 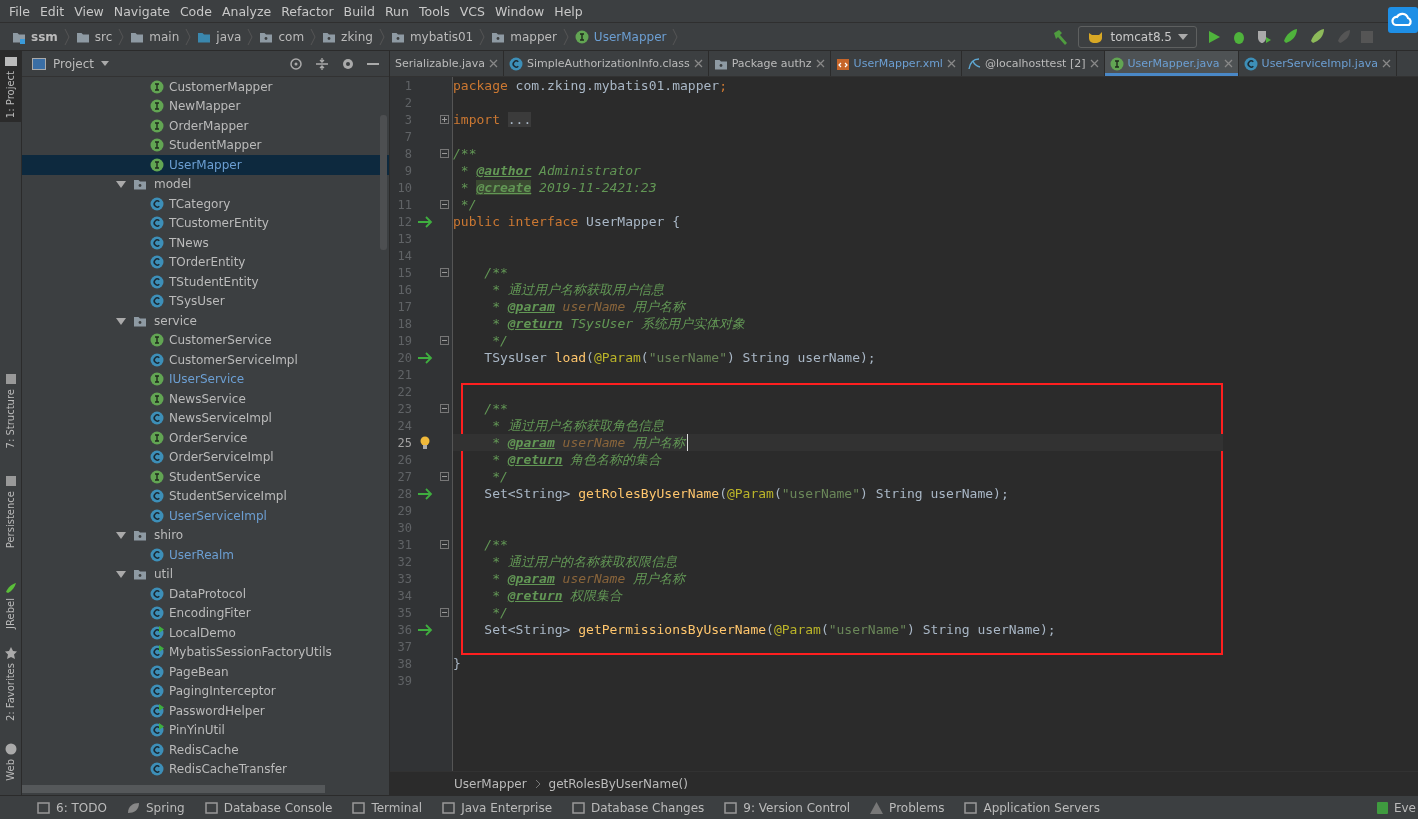 What do you see at coordinates (205, 145) in the screenshot?
I see `tree-item: StudentMapper` at bounding box center [205, 145].